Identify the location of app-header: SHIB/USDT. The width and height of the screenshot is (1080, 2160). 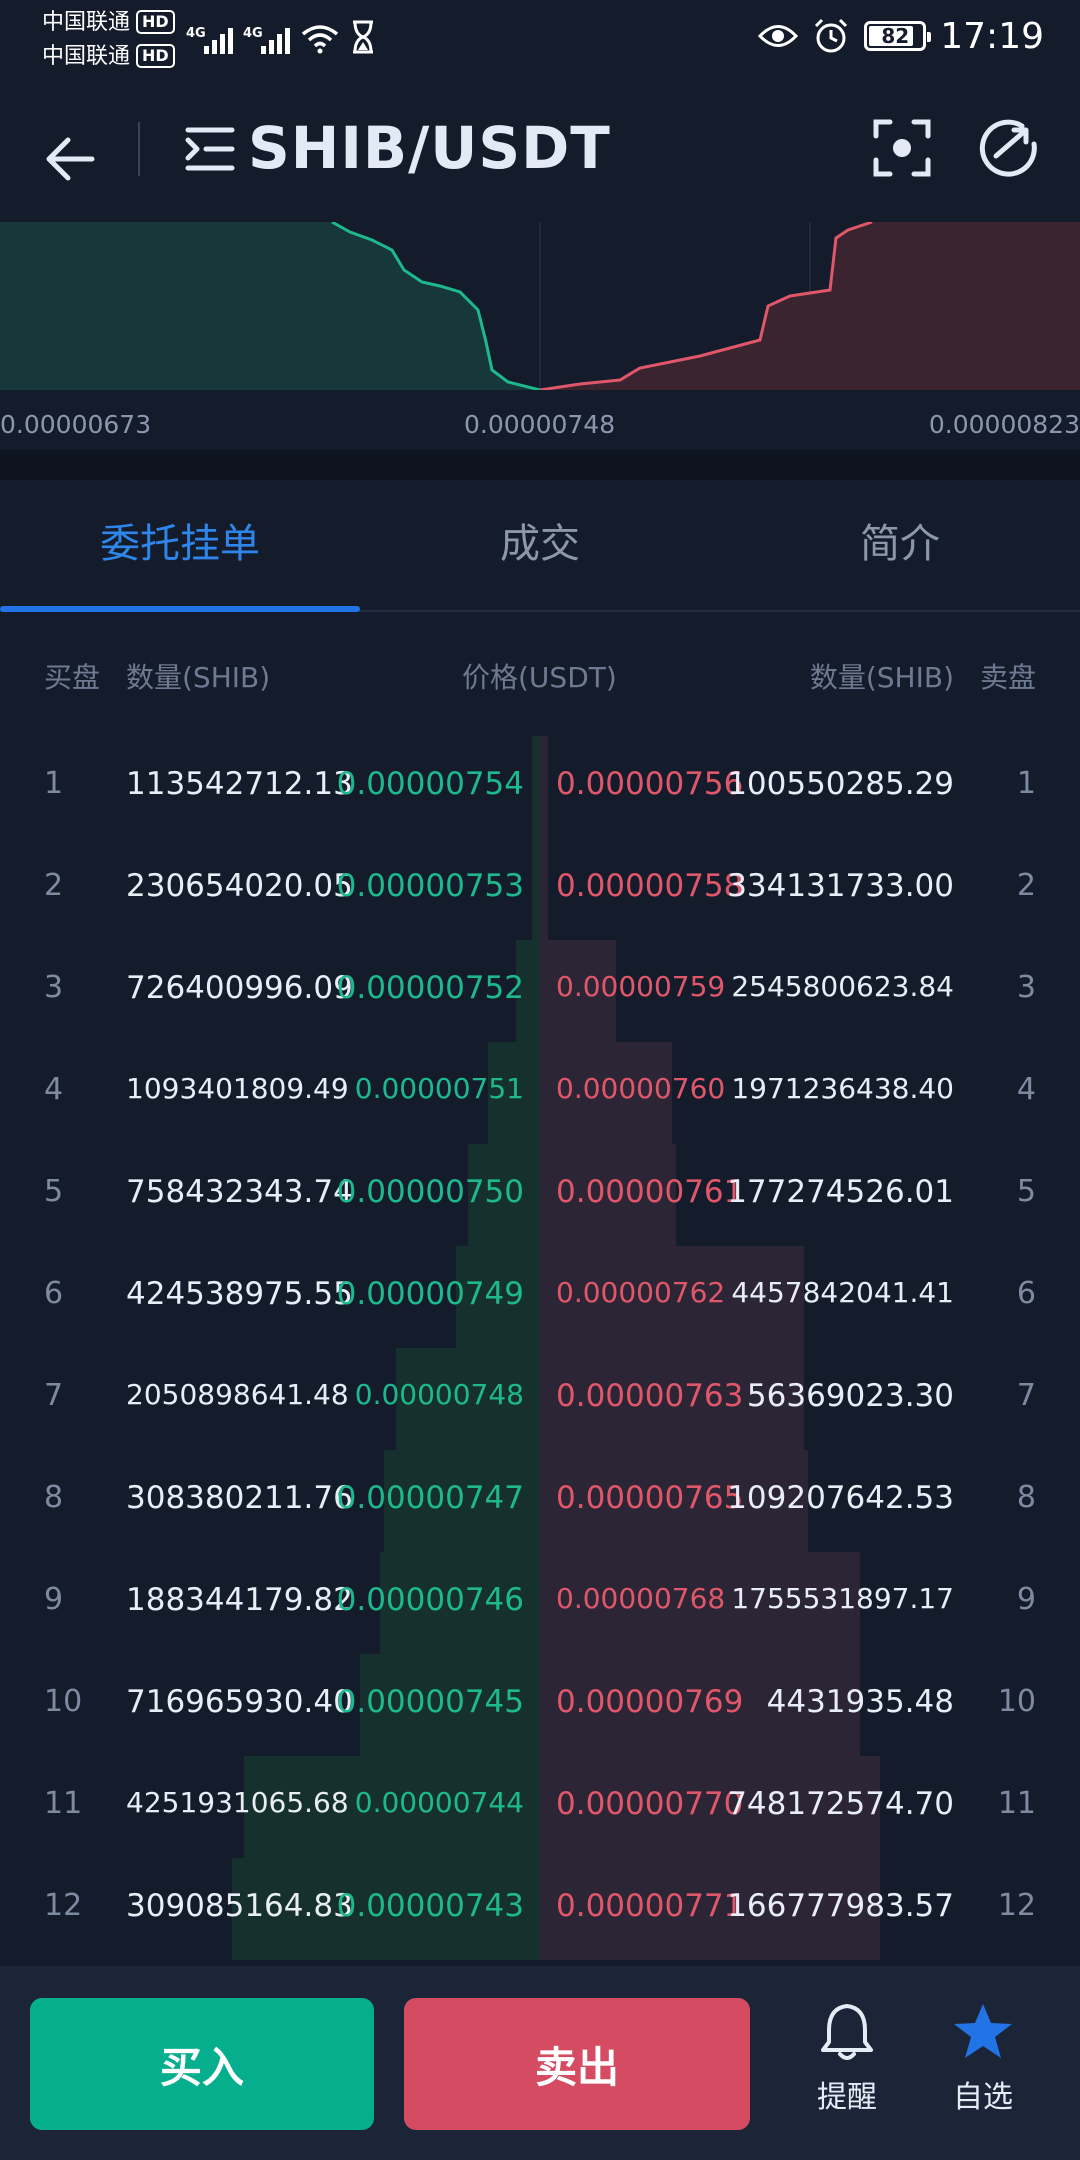
(540, 167).